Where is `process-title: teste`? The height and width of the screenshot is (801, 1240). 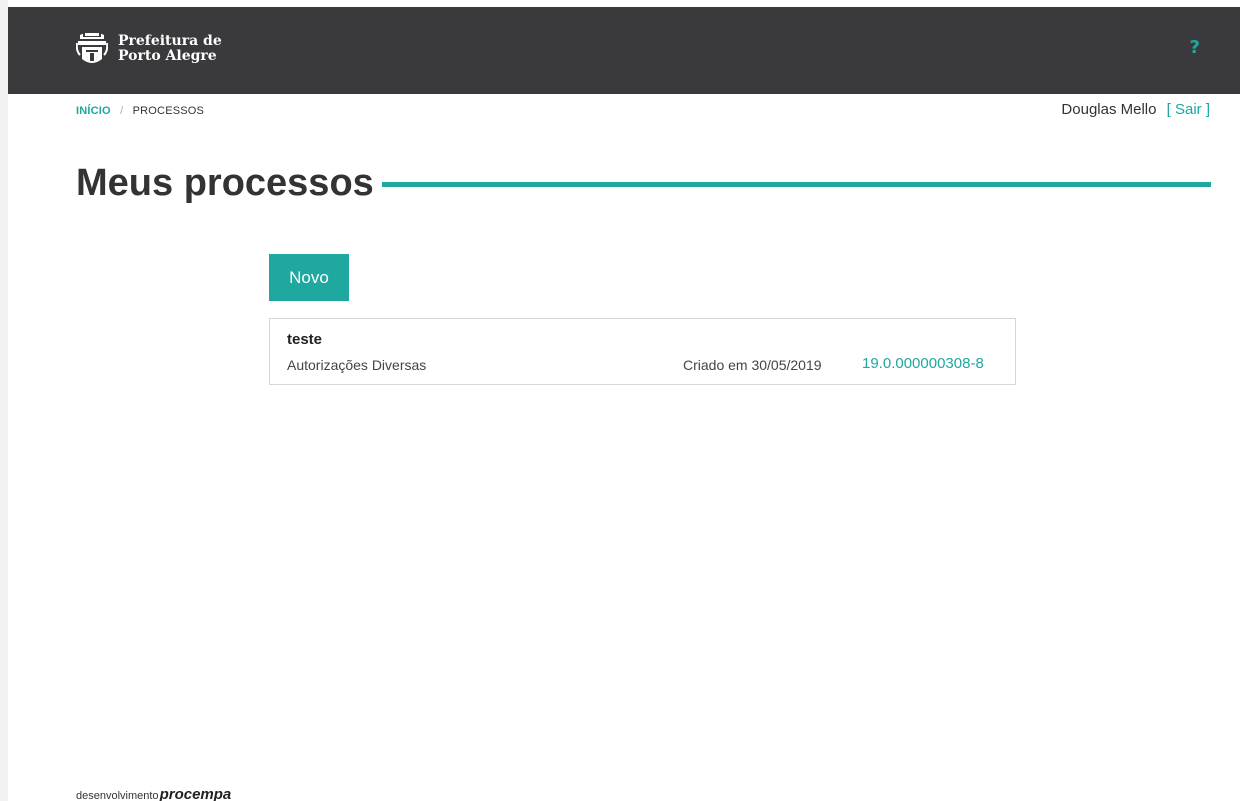 process-title: teste is located at coordinates (305, 339).